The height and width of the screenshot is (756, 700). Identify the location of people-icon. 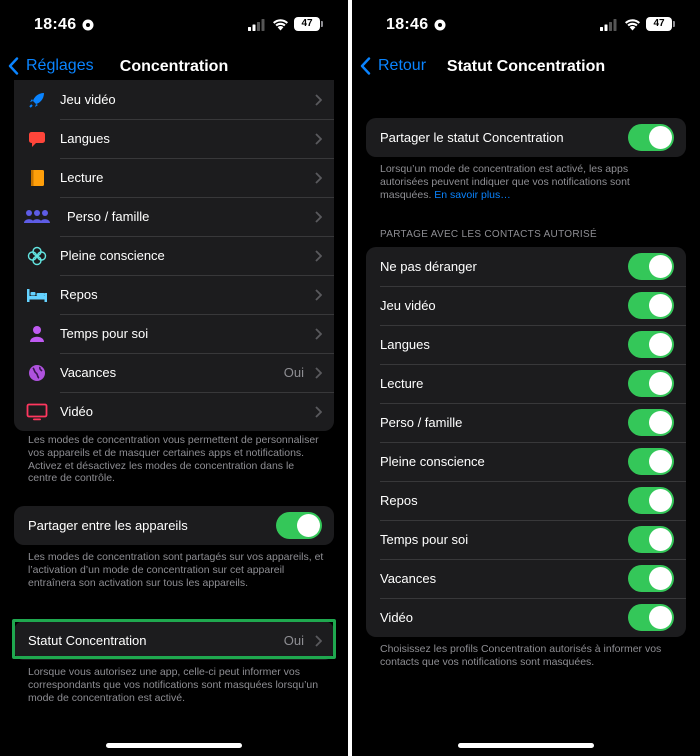
(37, 217).